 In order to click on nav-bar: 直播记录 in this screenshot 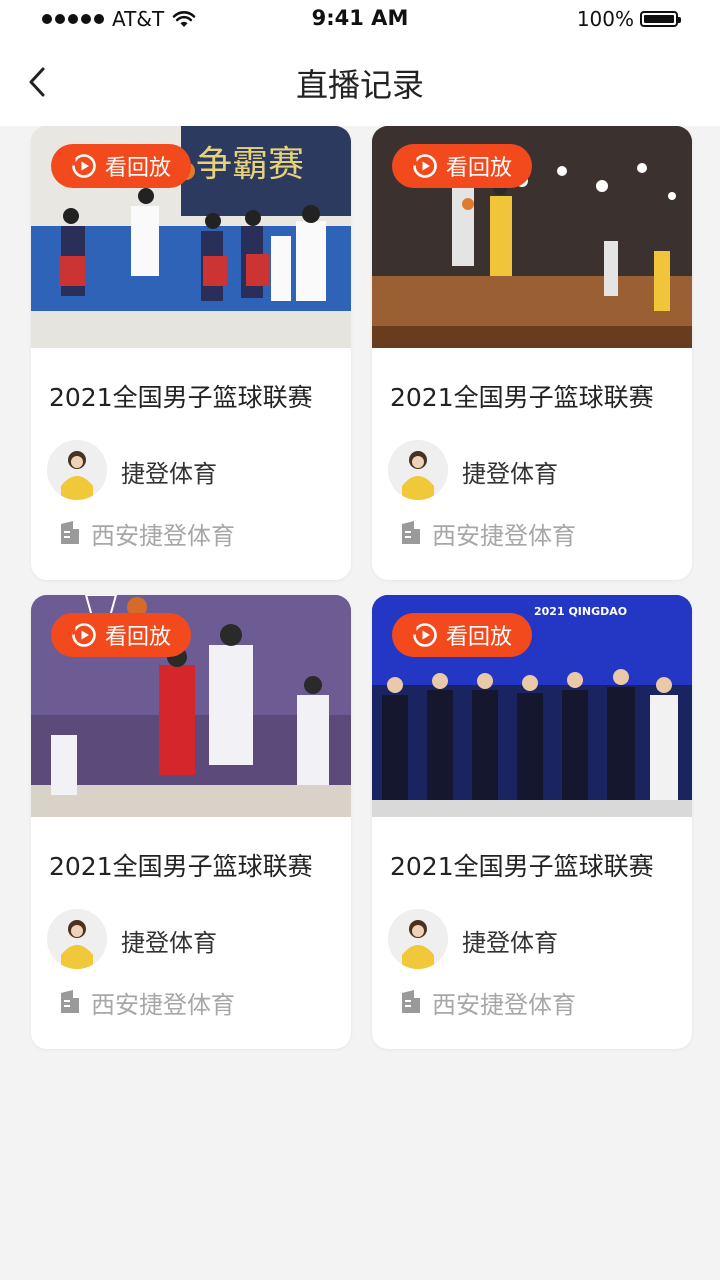, I will do `click(360, 83)`.